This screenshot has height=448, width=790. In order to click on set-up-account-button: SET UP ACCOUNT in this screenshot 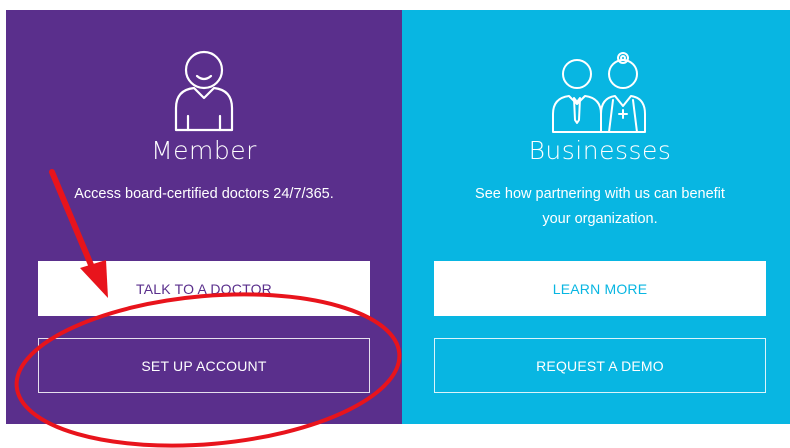, I will do `click(204, 365)`.